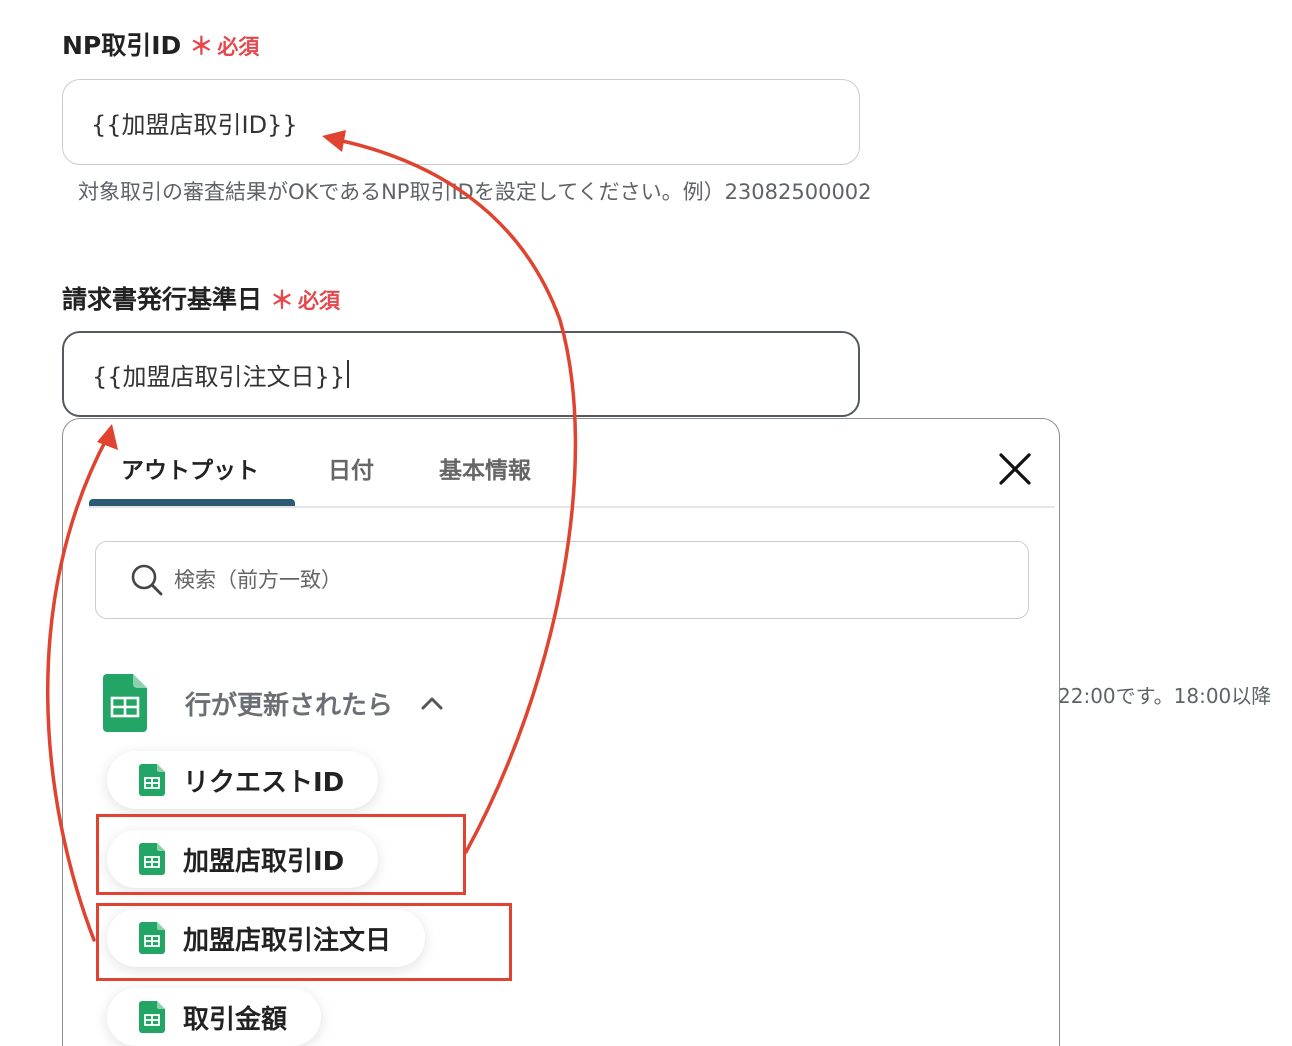 The width and height of the screenshot is (1292, 1046). What do you see at coordinates (572, 507) in the screenshot?
I see `tab-divider` at bounding box center [572, 507].